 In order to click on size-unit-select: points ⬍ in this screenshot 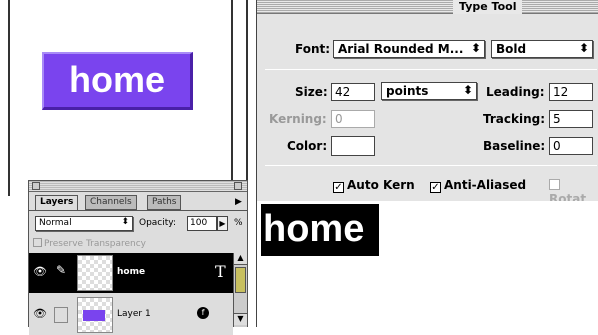, I will do `click(429, 91)`.